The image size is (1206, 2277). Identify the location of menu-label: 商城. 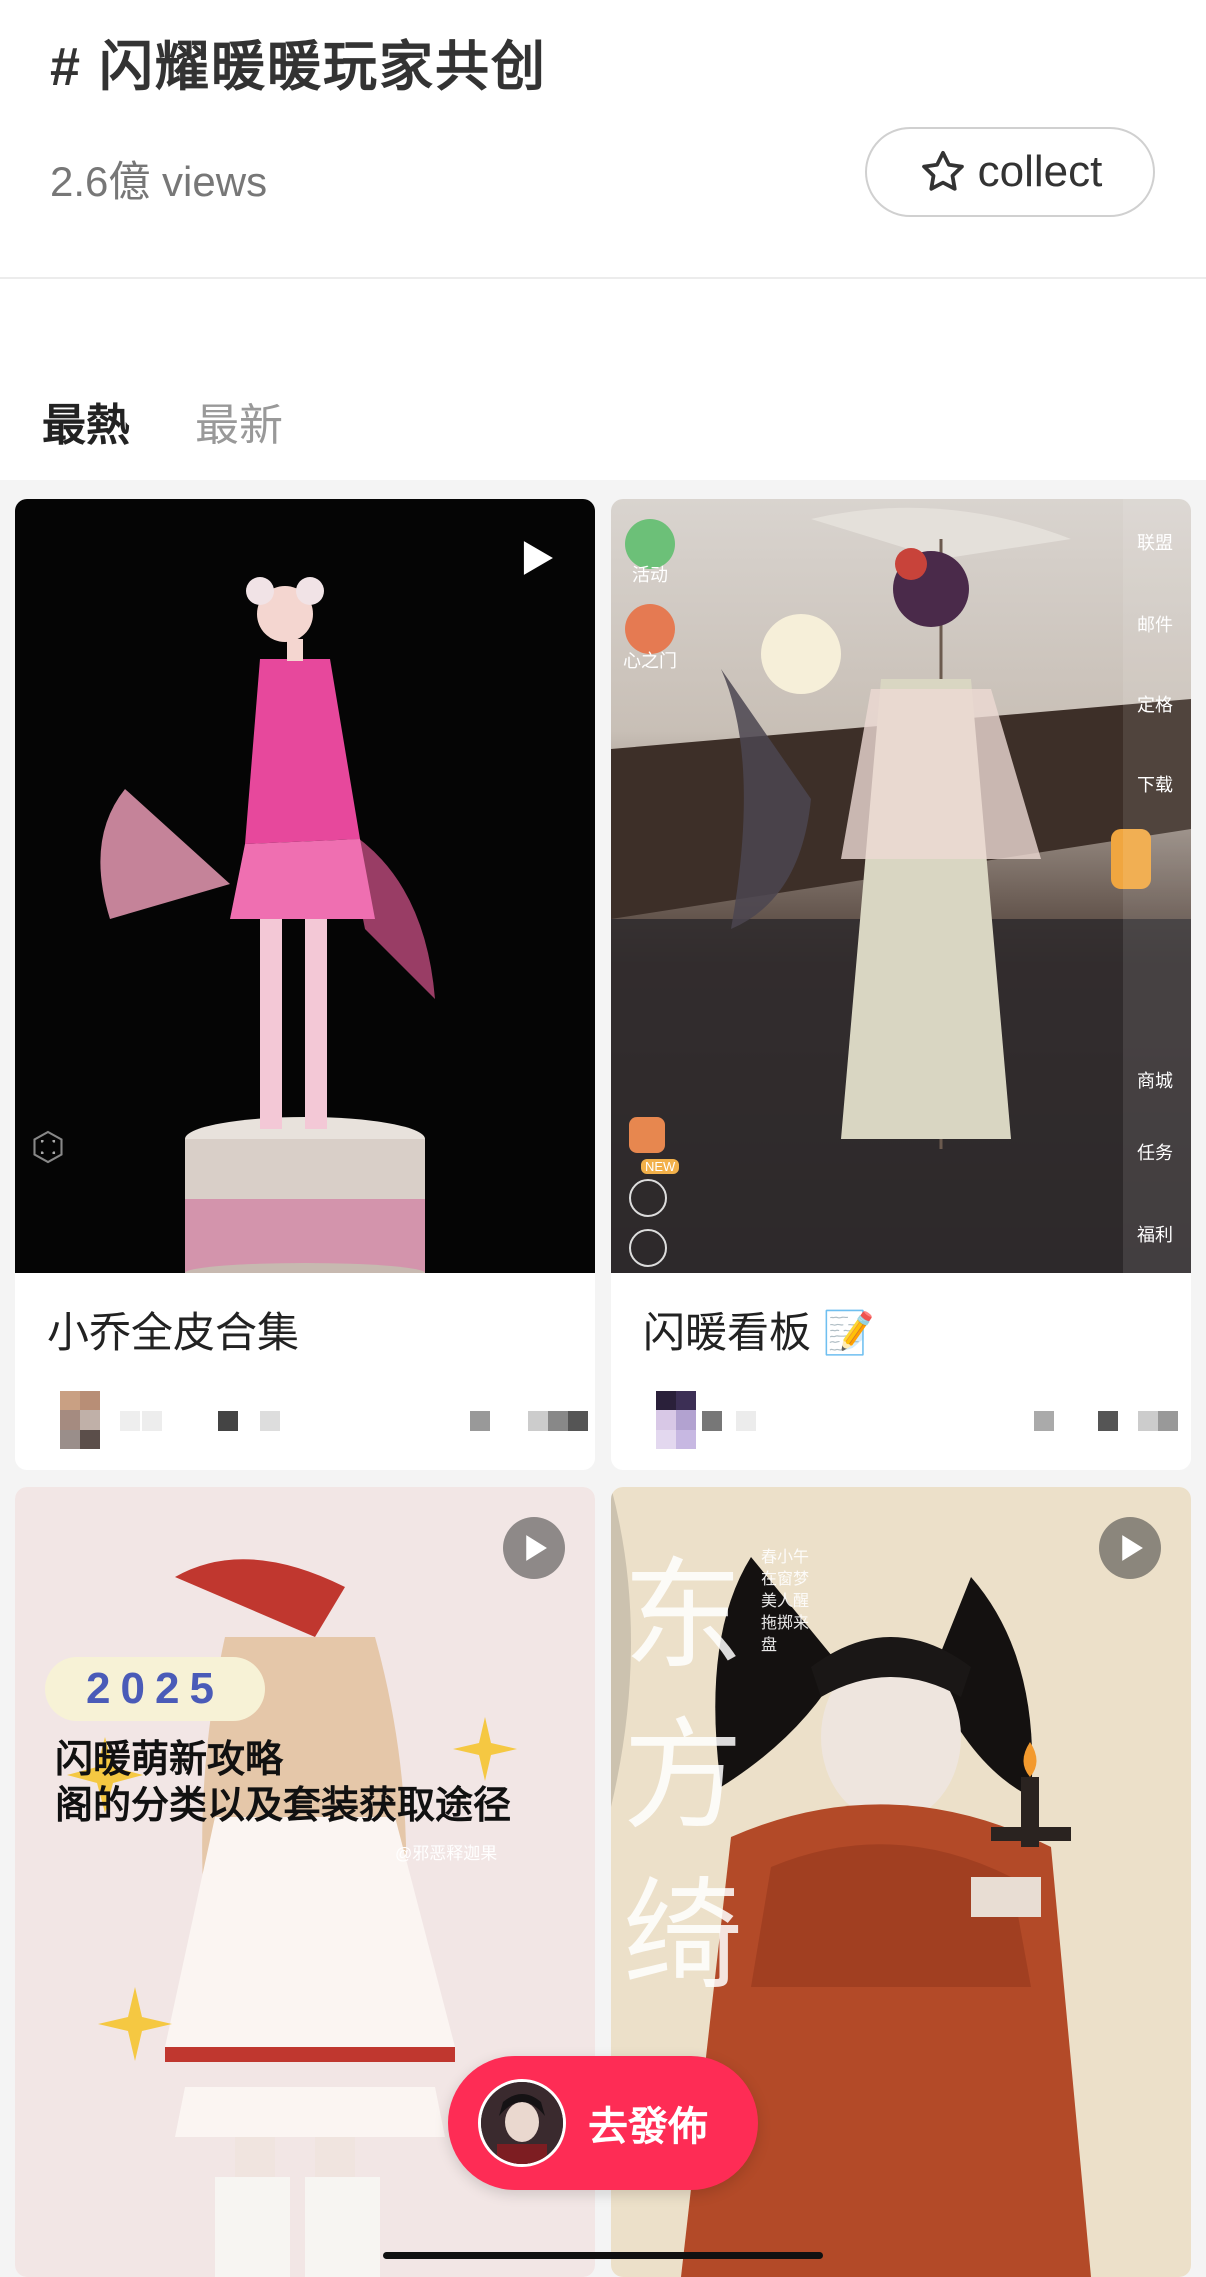
(1155, 1080).